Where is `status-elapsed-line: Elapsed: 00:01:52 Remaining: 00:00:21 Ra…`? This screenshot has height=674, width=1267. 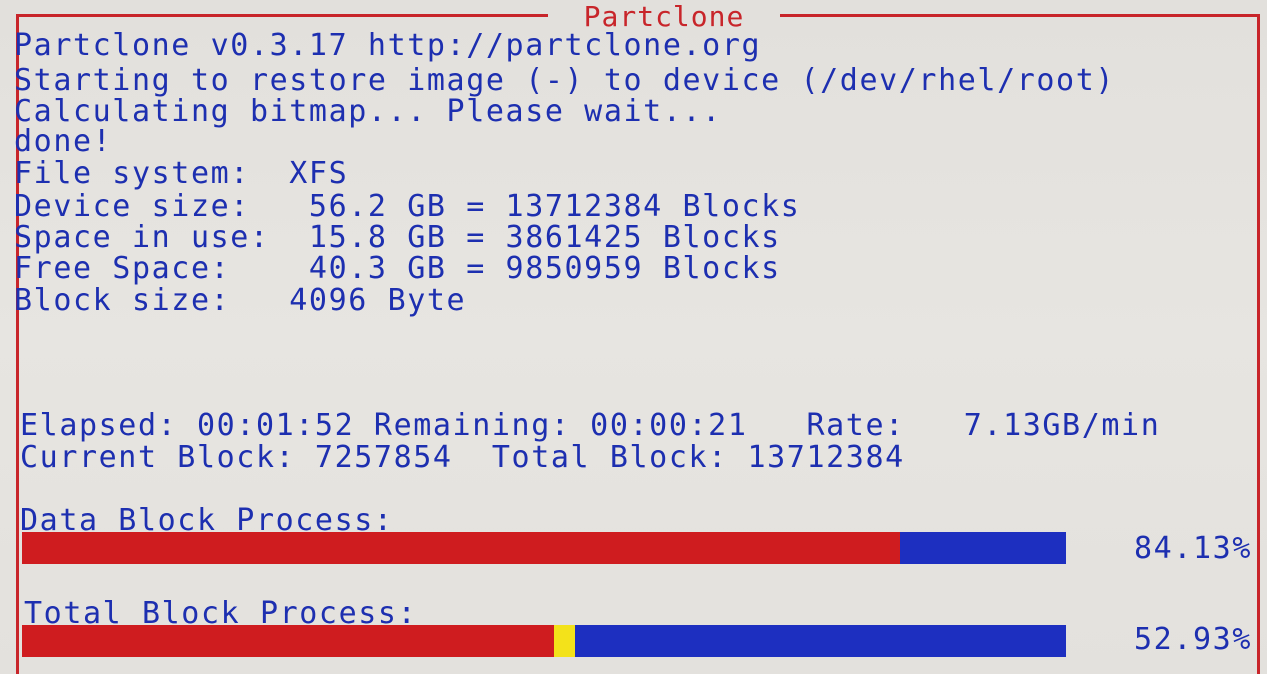
status-elapsed-line: Elapsed: 00:01:52 Remaining: 00:00:21 Ra… is located at coordinates (590, 425).